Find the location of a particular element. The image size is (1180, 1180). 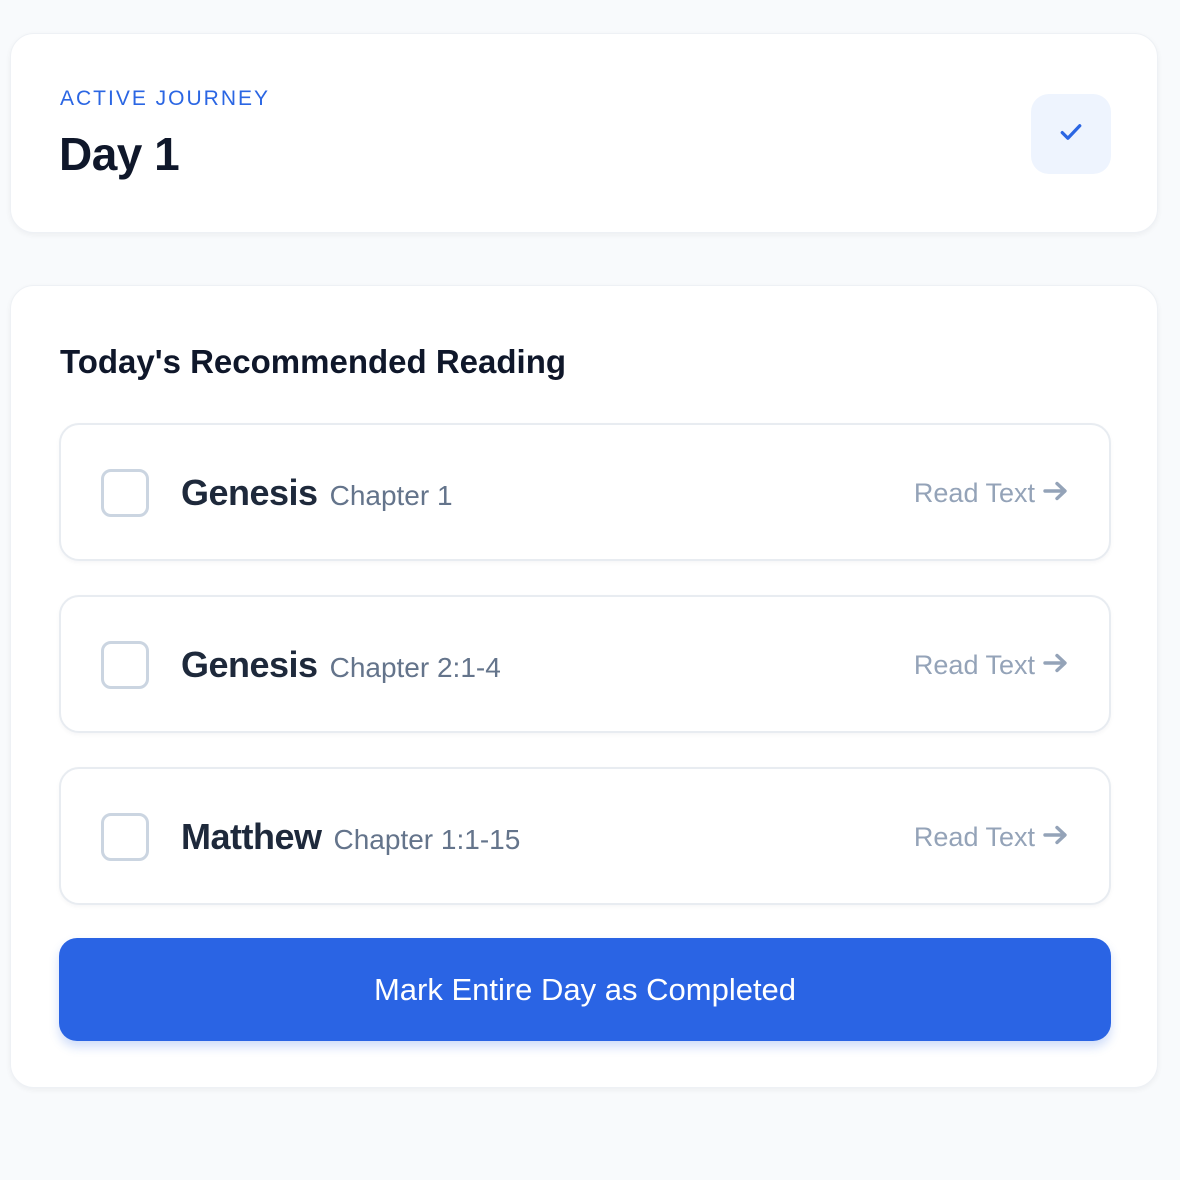

reading-item: Matthew Chapter 1:1-15 Read Text is located at coordinates (585, 836).